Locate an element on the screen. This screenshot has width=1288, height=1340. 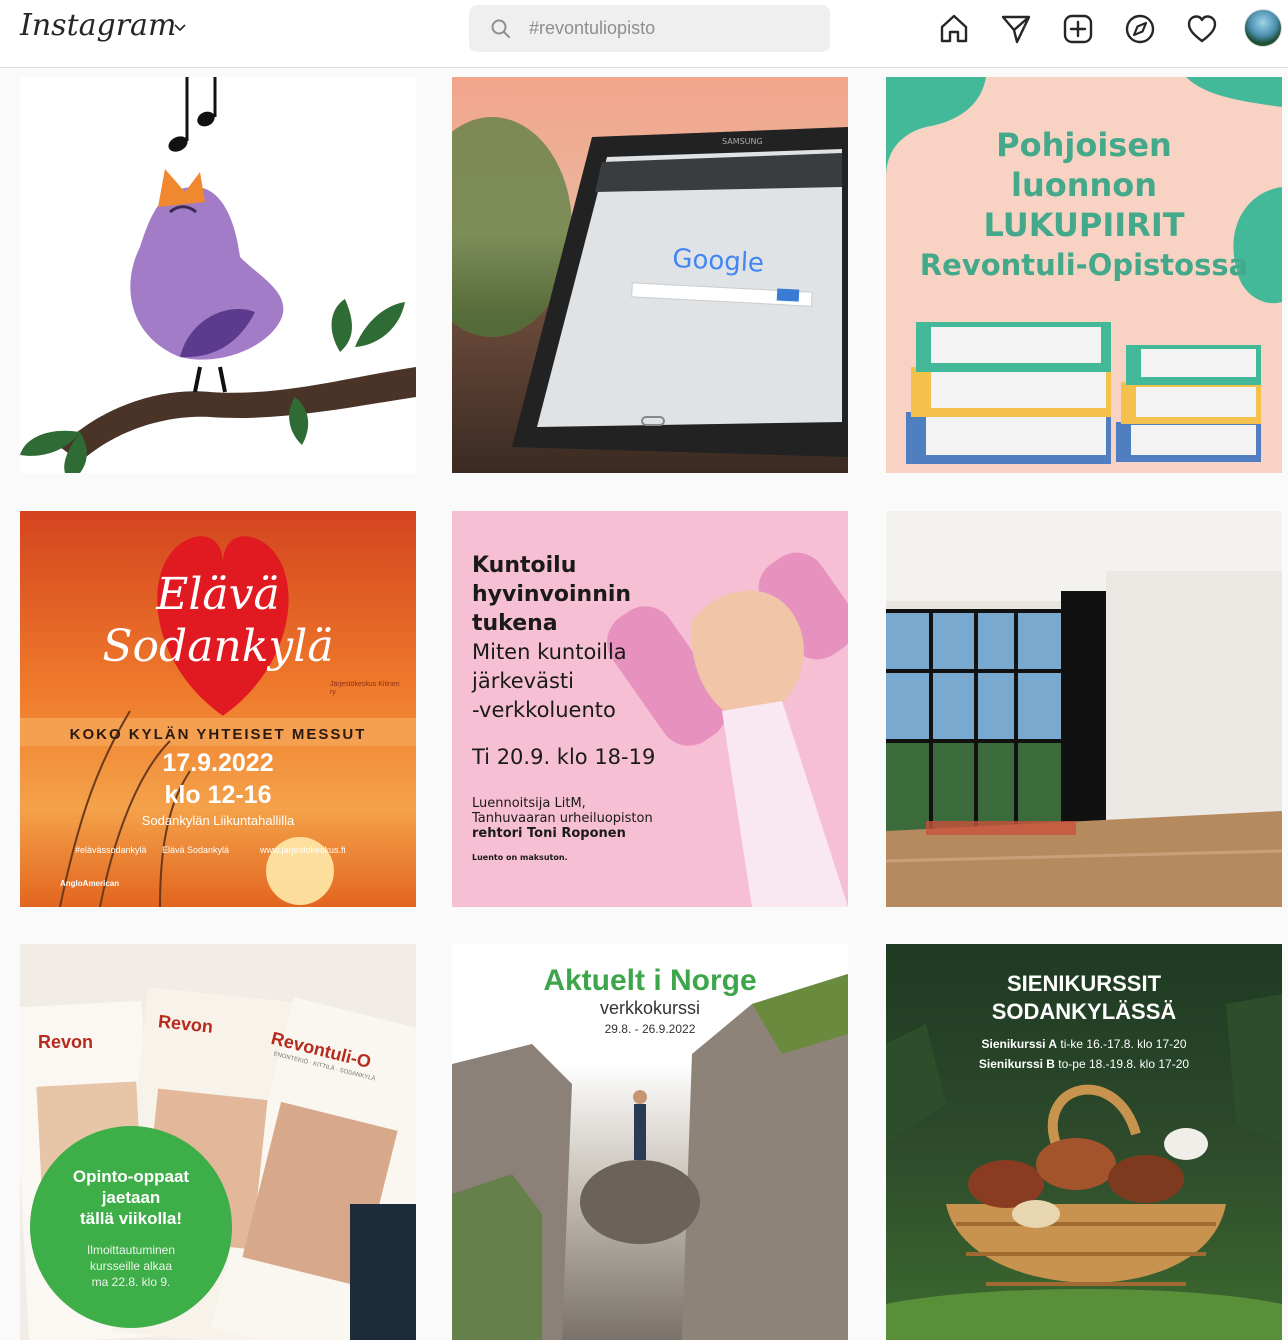
kuntoilu-title3: tukena is located at coordinates (515, 623).